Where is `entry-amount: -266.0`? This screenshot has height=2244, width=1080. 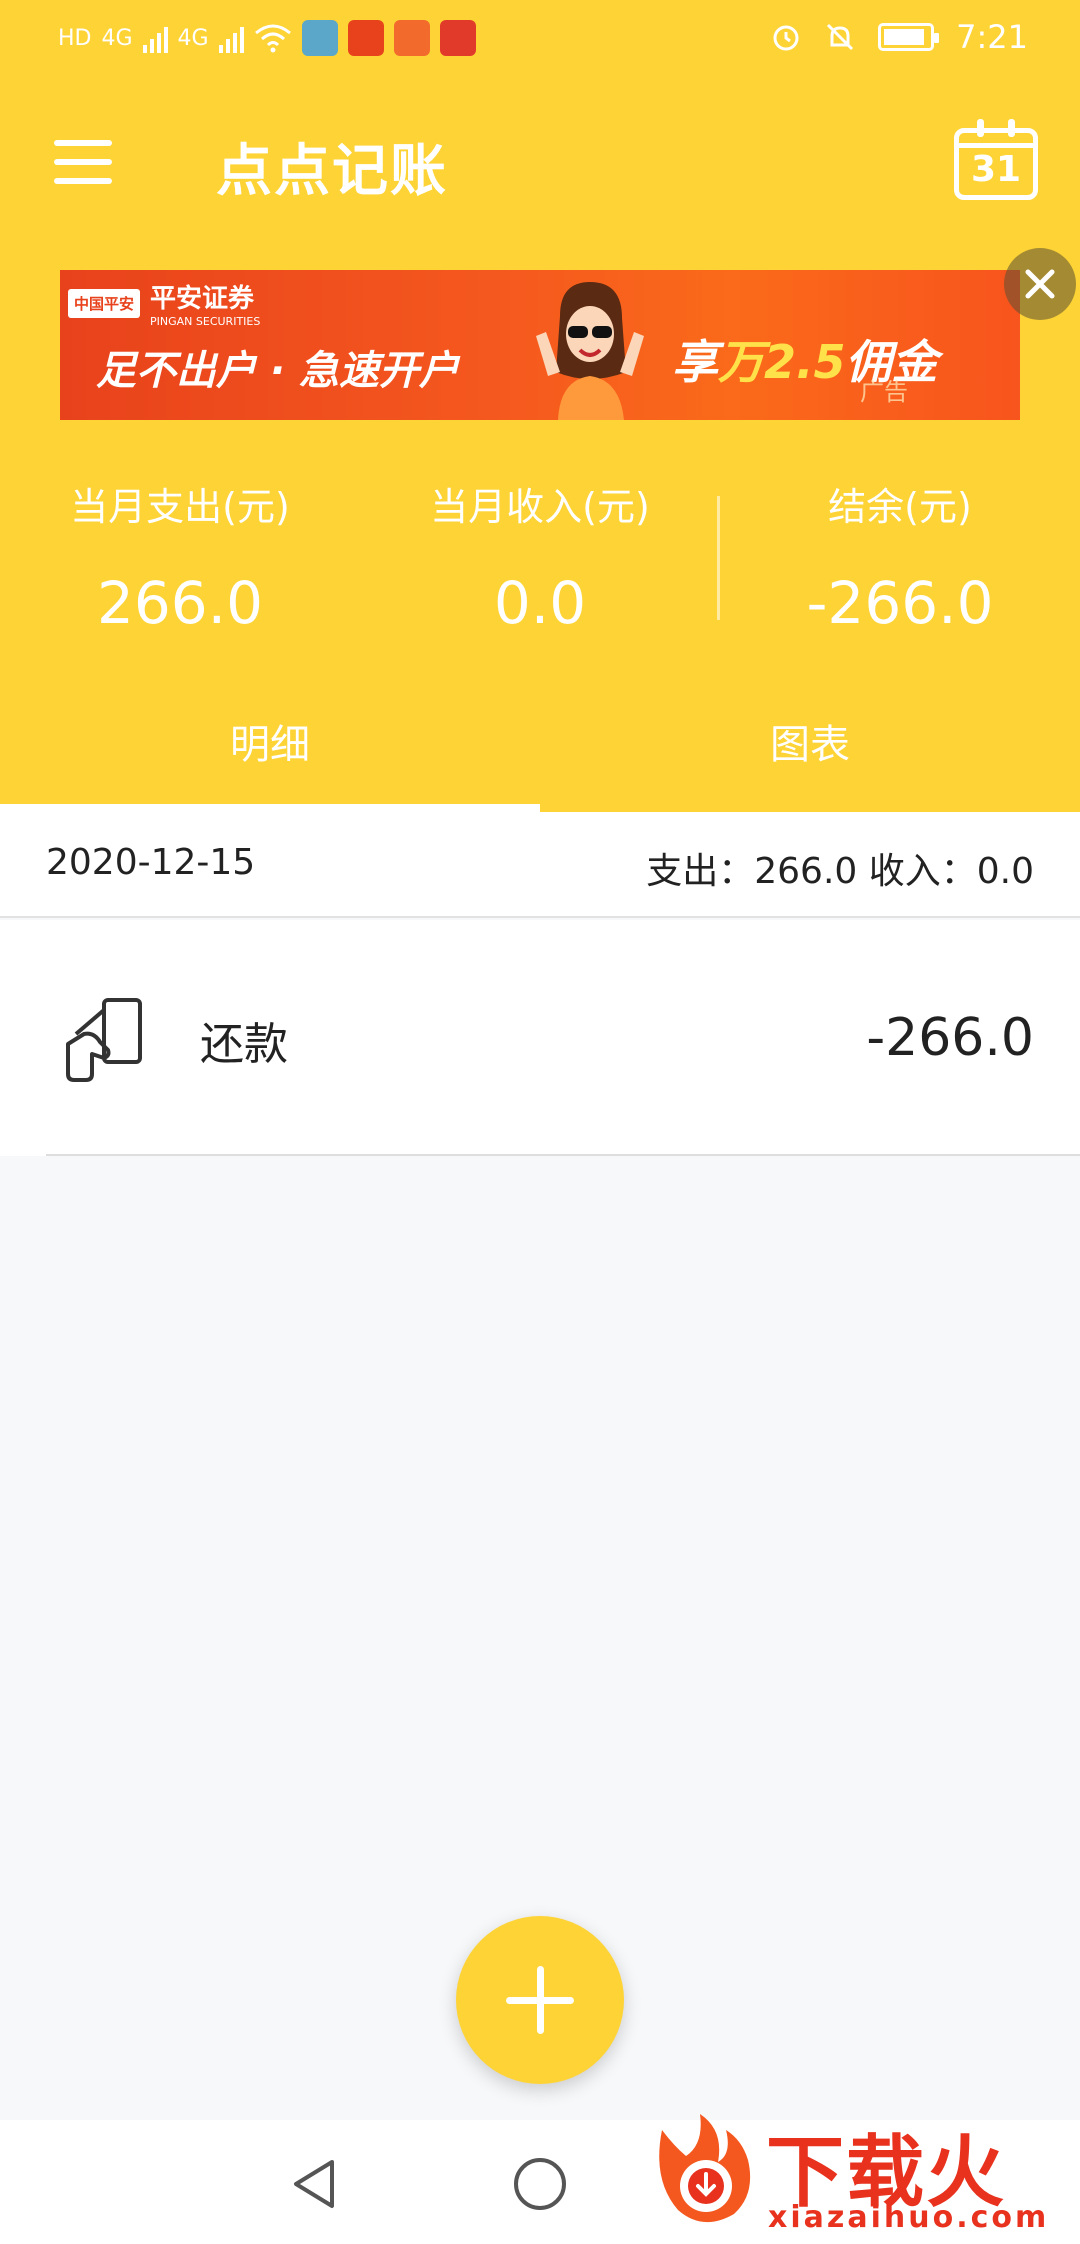 entry-amount: -266.0 is located at coordinates (950, 1038).